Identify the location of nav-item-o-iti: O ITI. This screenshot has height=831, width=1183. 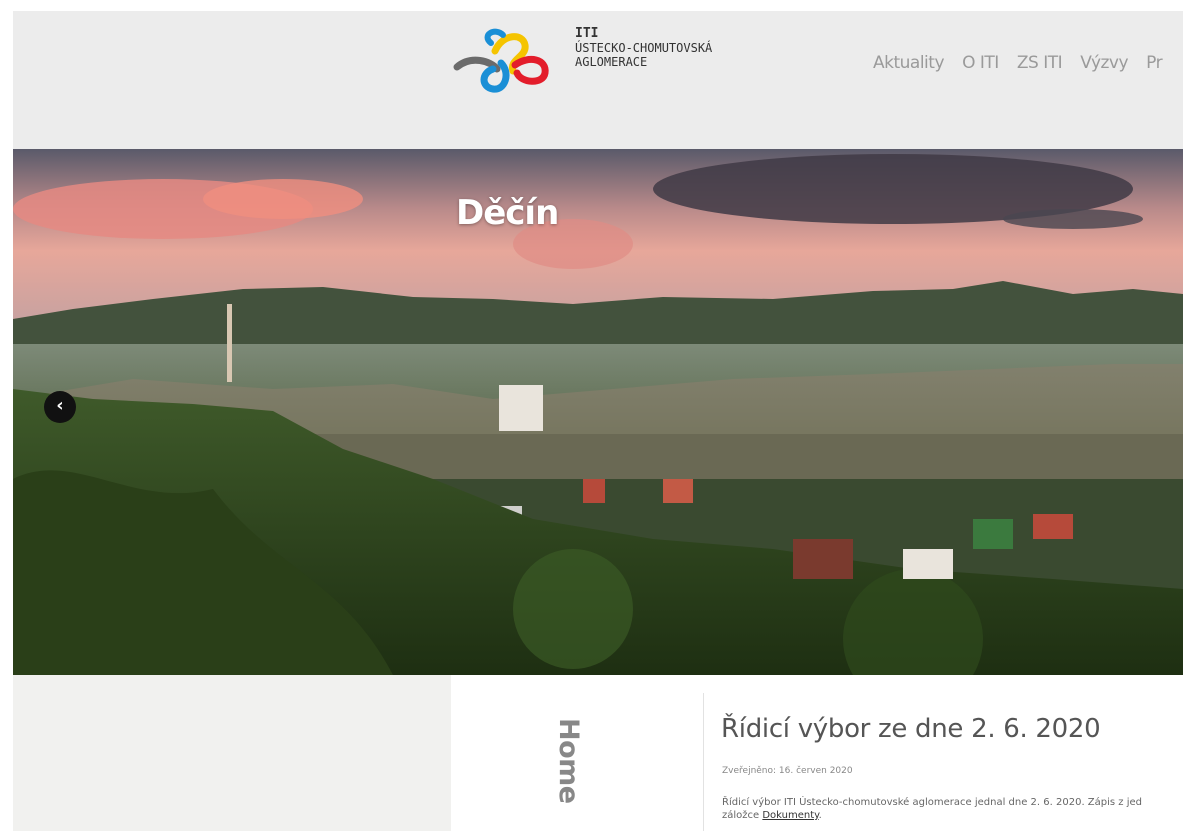
(980, 63).